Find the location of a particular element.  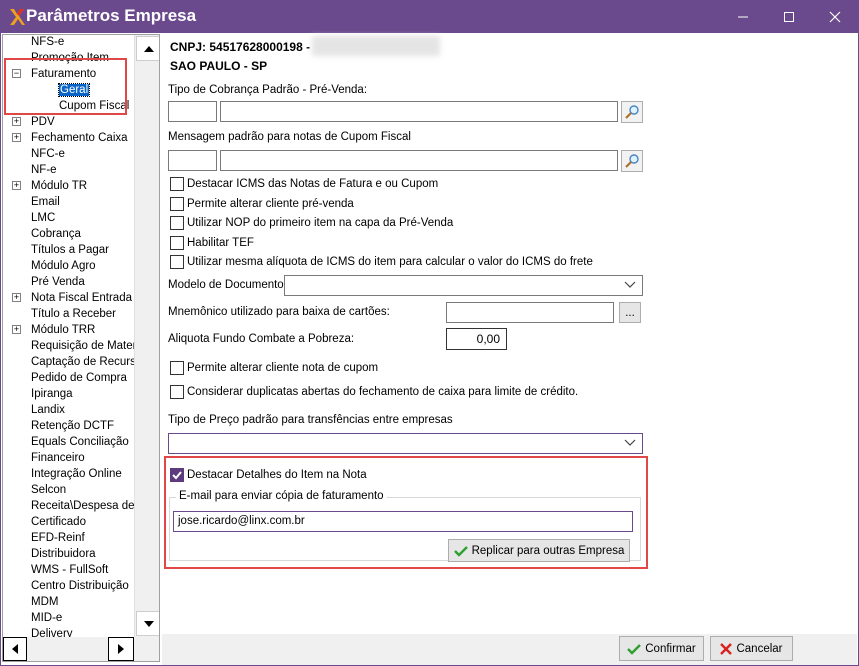

app-logo-icon is located at coordinates (17, 17).